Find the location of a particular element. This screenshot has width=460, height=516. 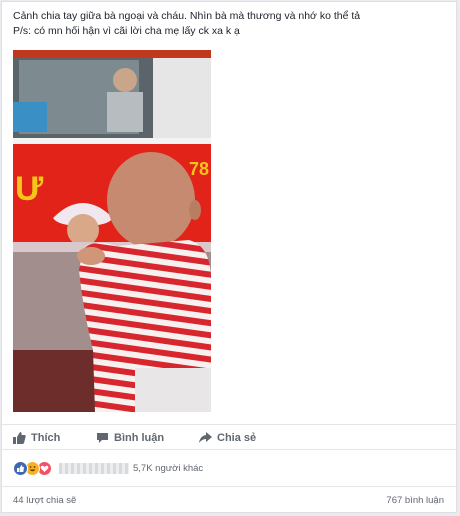

passenger-body is located at coordinates (125, 112).